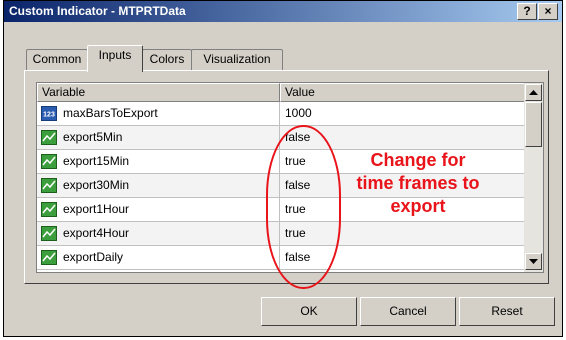 The image size is (566, 340). Describe the element at coordinates (96, 161) in the screenshot. I see `variable-name: export15Min` at that location.